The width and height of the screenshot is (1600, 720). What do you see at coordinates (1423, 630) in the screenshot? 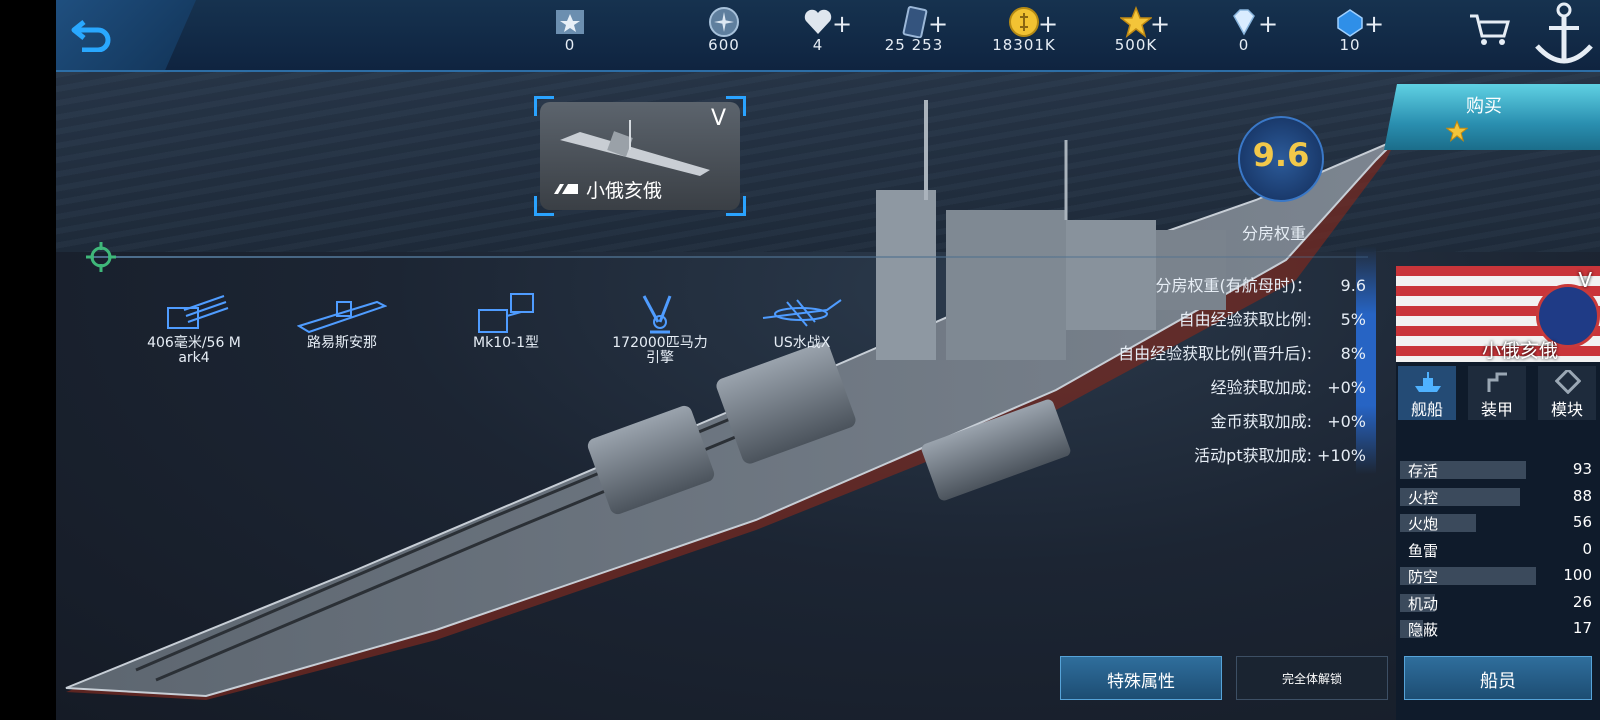
I see `attribute-name: 隐蔽` at bounding box center [1423, 630].